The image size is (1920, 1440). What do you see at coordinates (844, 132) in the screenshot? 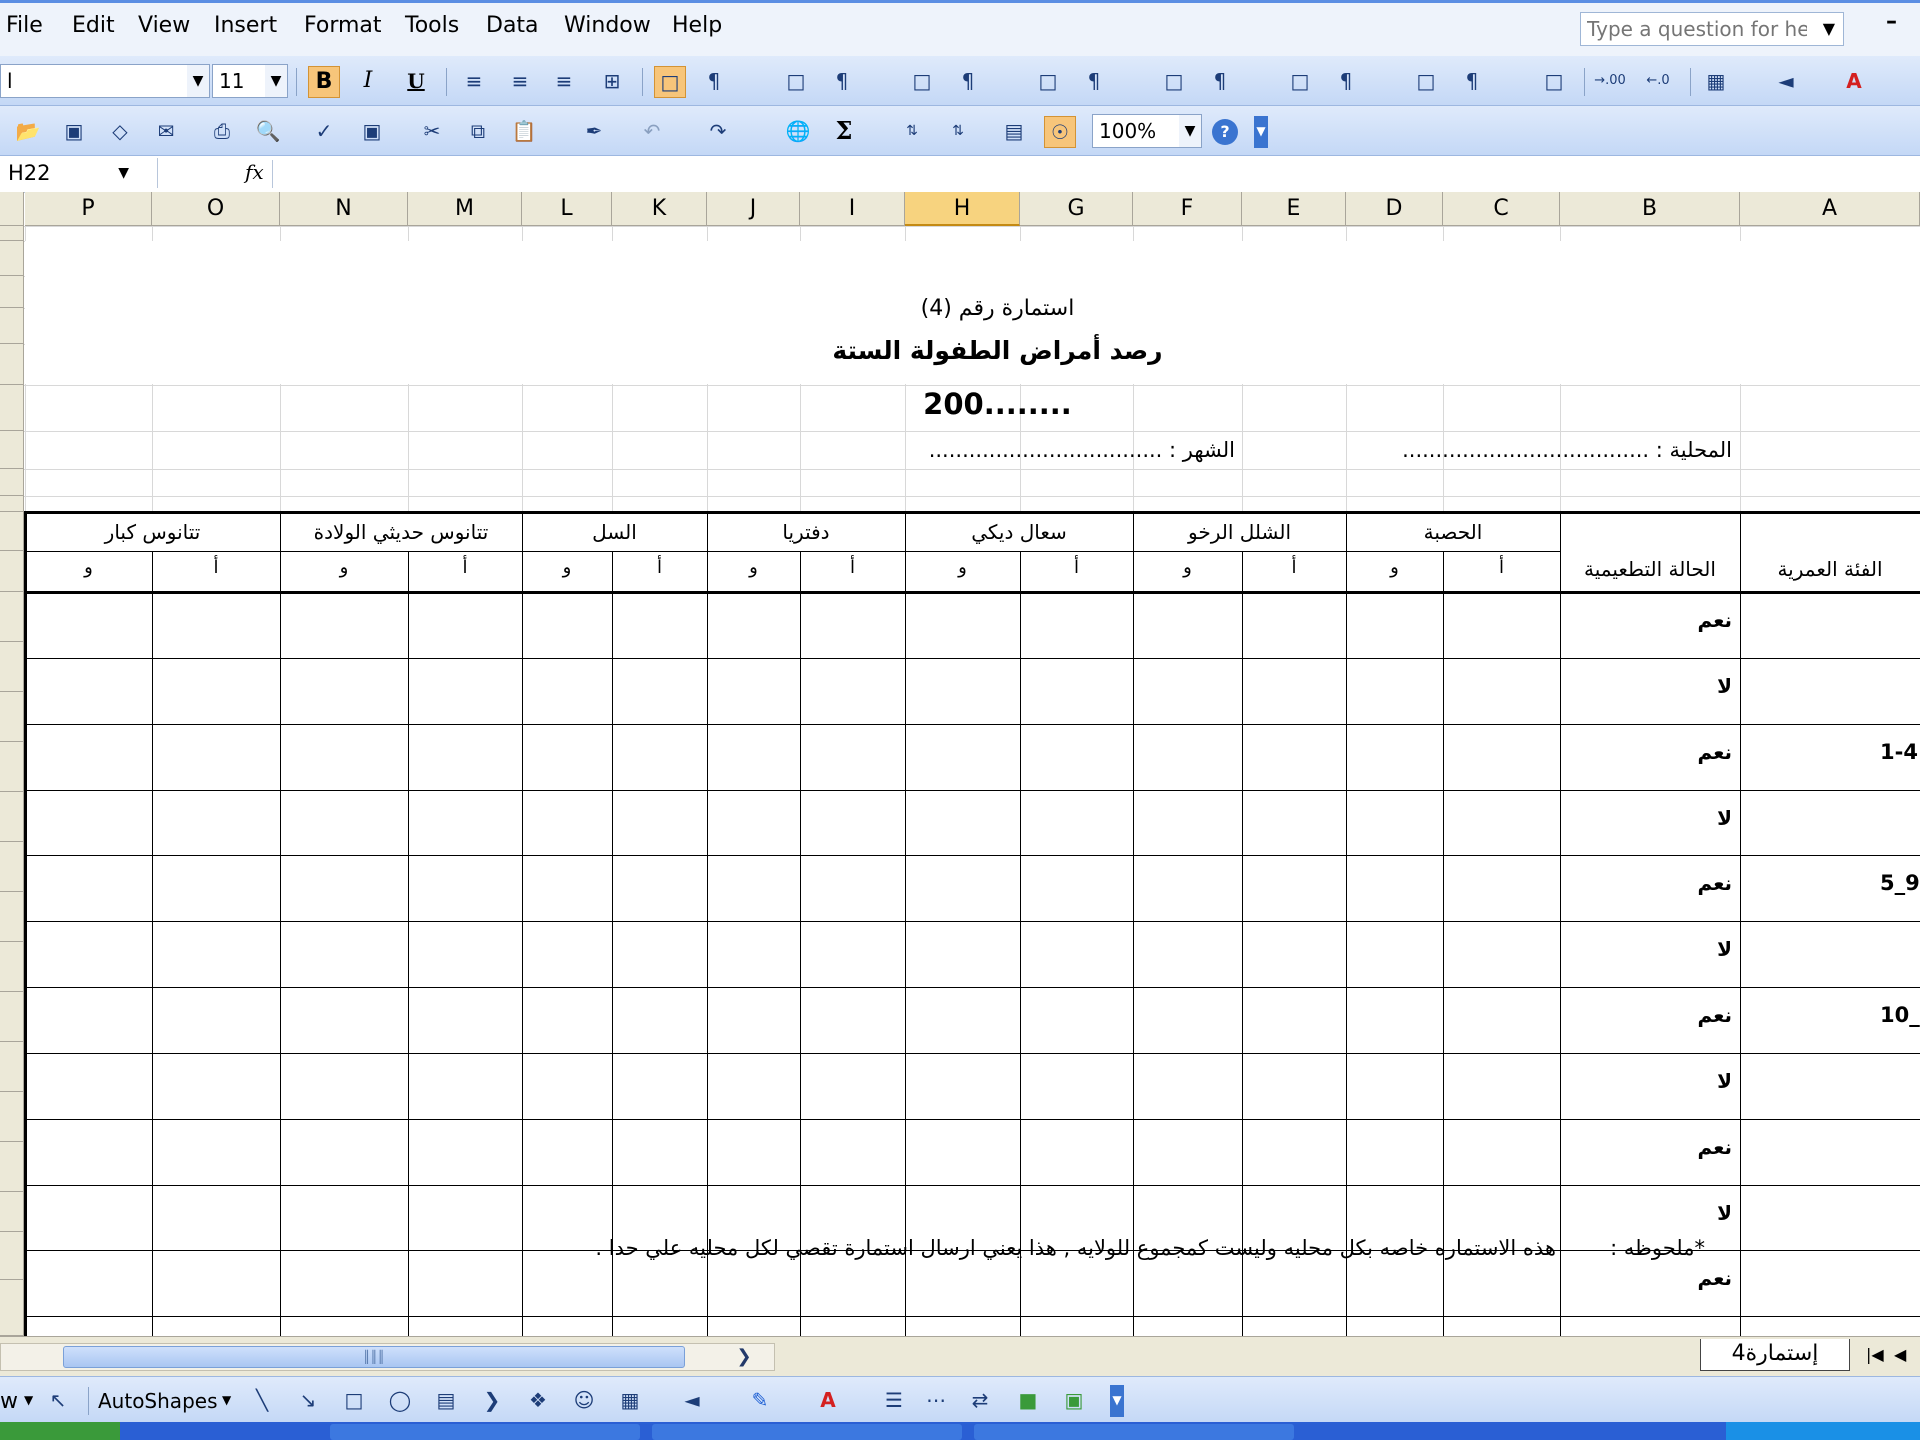
I see `autosum-icon: Σ` at bounding box center [844, 132].